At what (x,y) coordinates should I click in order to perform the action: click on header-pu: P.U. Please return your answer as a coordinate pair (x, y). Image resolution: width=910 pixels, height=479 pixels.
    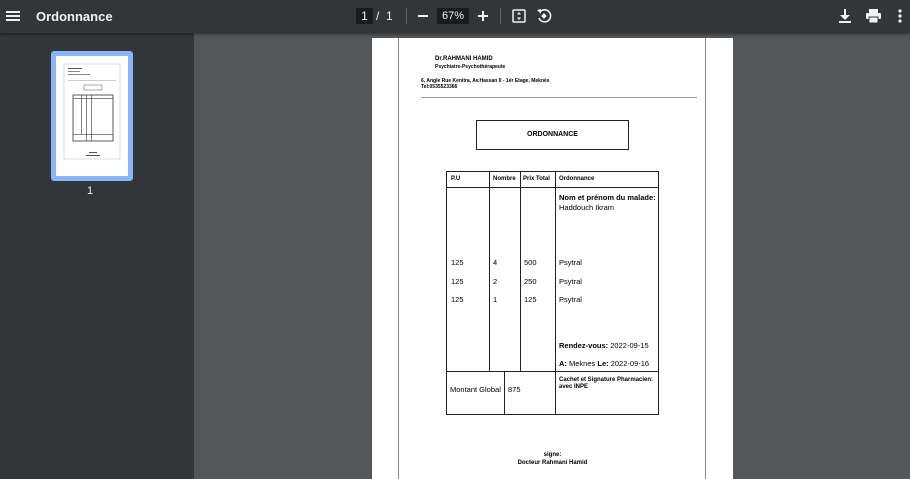
    Looking at the image, I should click on (456, 179).